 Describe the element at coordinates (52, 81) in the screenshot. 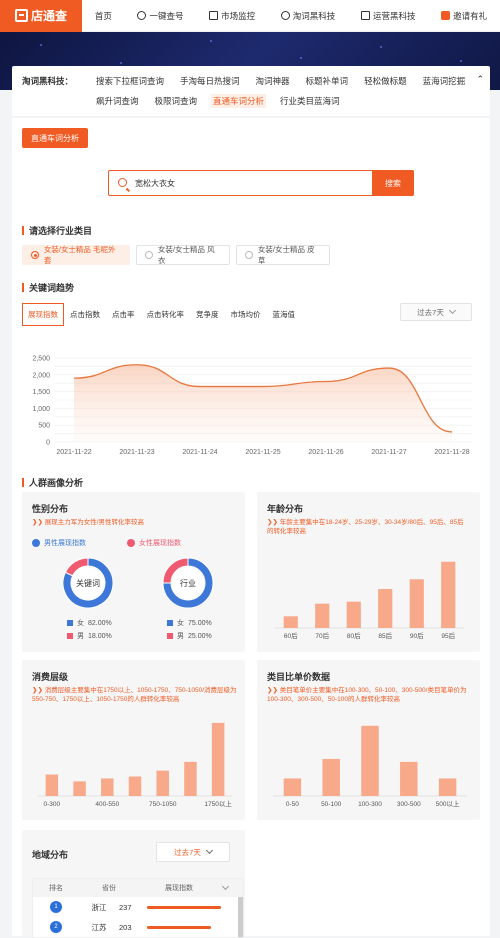

I see `tool-label: 淘词黑科技：` at that location.